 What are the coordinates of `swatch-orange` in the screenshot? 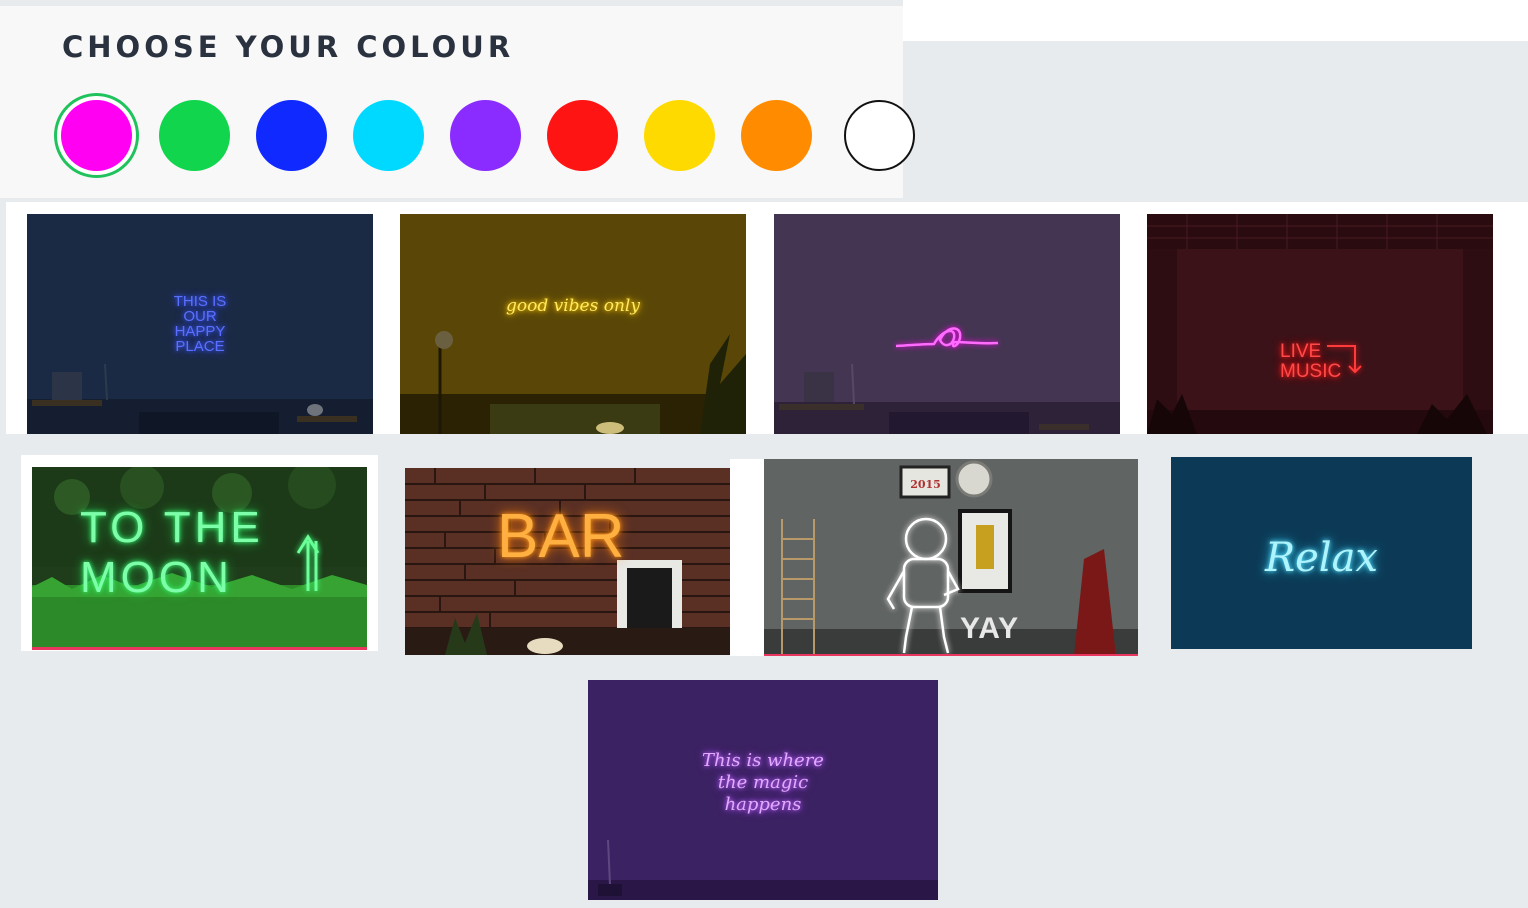 It's located at (776, 135).